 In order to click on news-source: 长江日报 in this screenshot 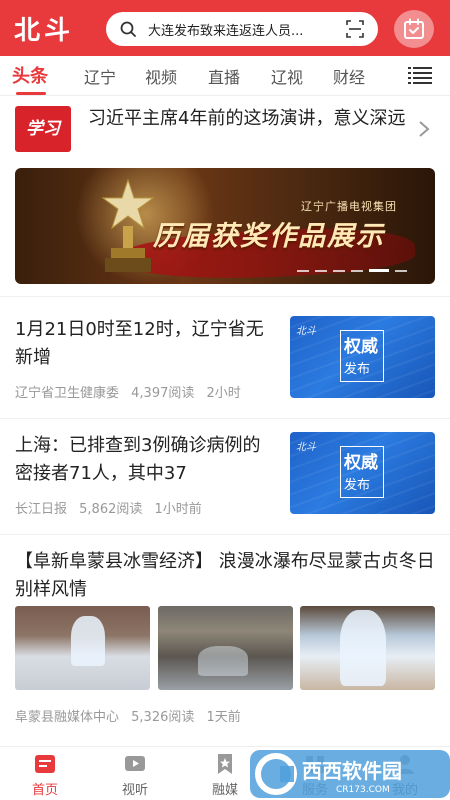, I will do `click(41, 509)`.